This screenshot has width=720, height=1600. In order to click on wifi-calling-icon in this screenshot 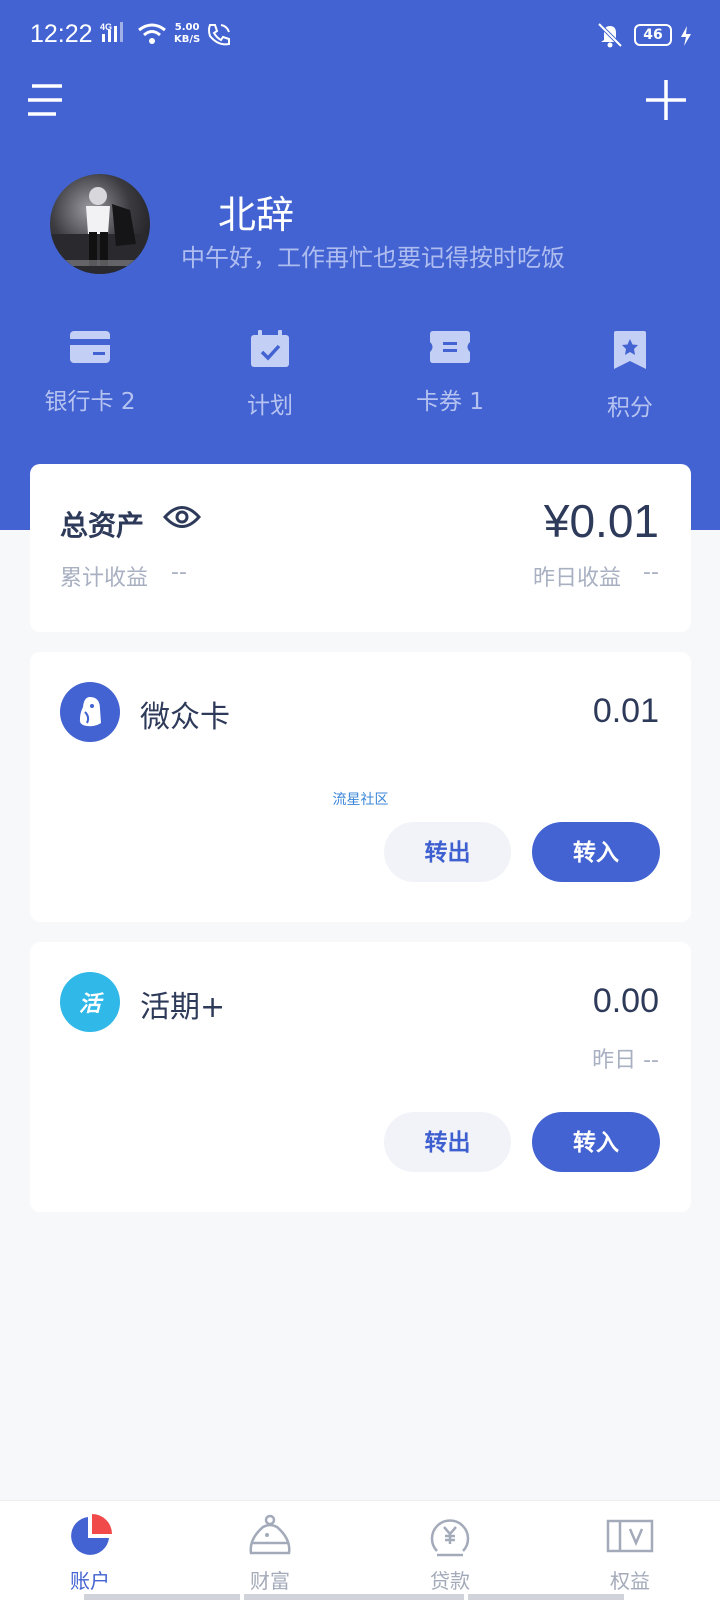, I will do `click(219, 37)`.